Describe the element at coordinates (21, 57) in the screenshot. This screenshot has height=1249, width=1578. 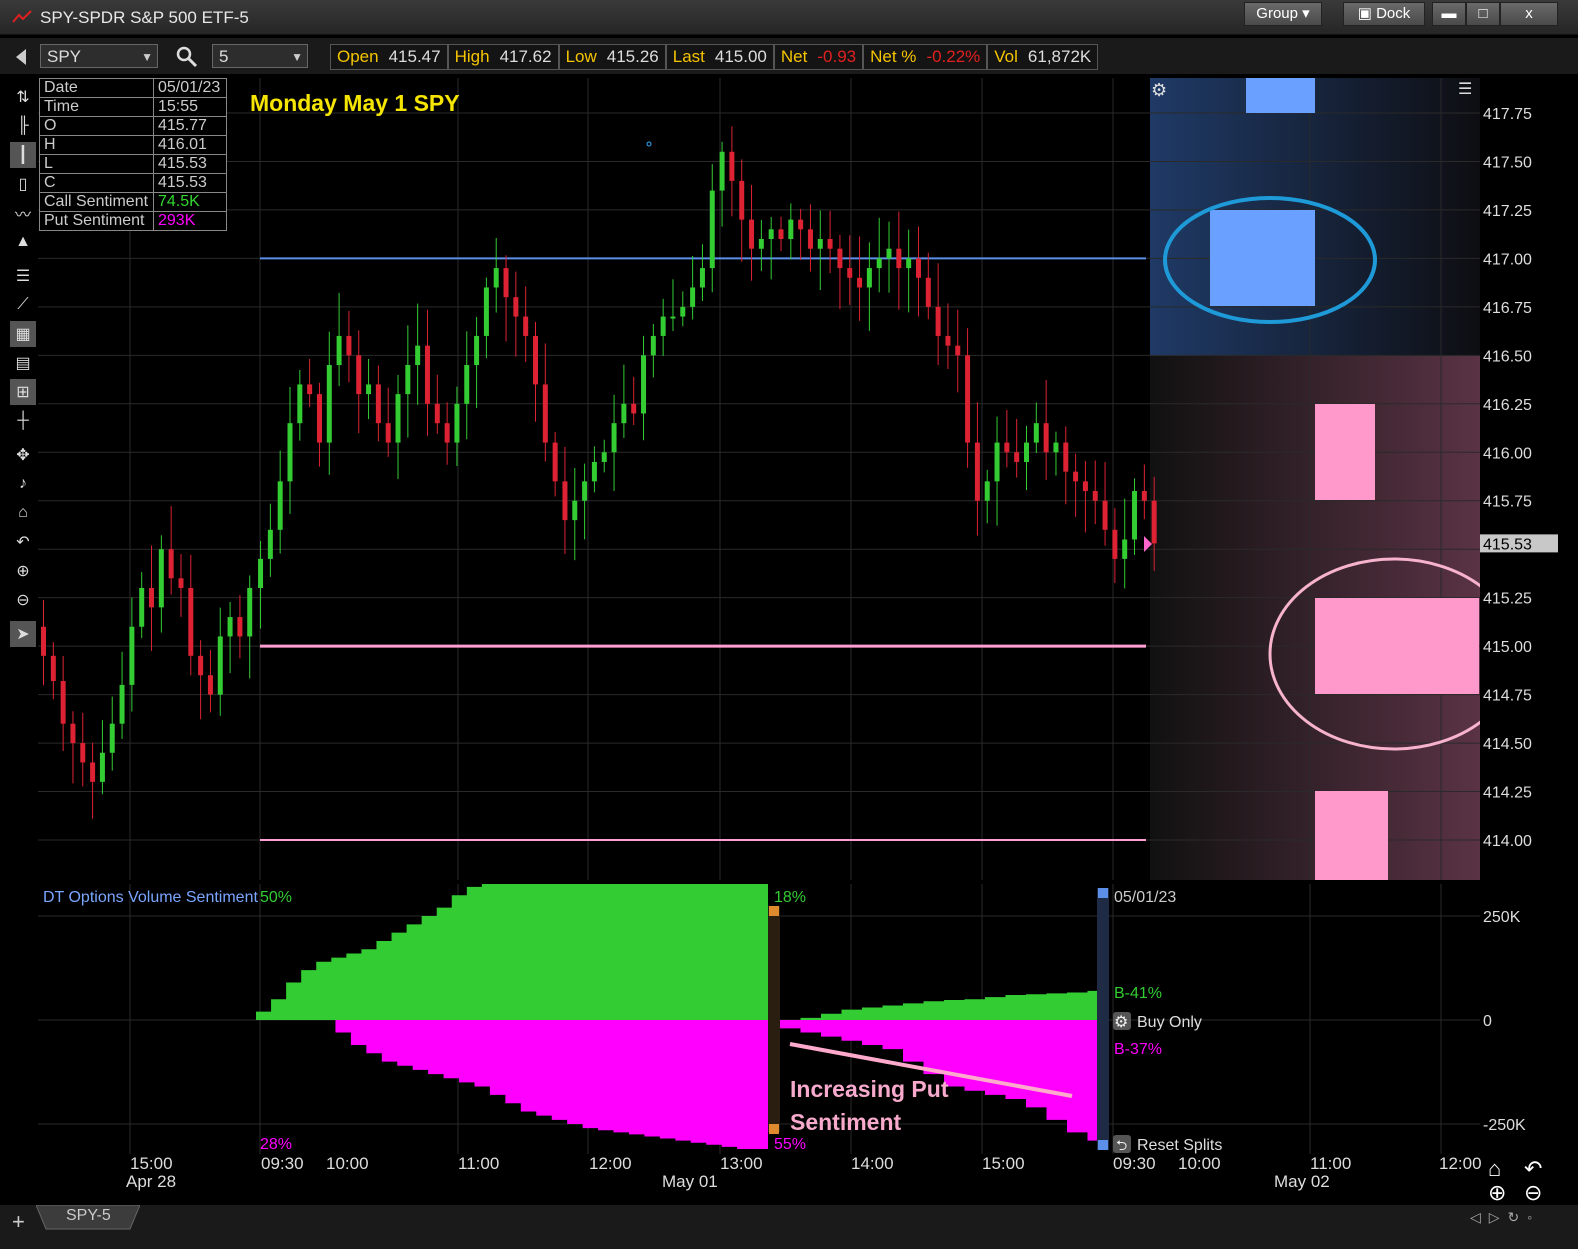
I see `collapse-left-icon` at that location.